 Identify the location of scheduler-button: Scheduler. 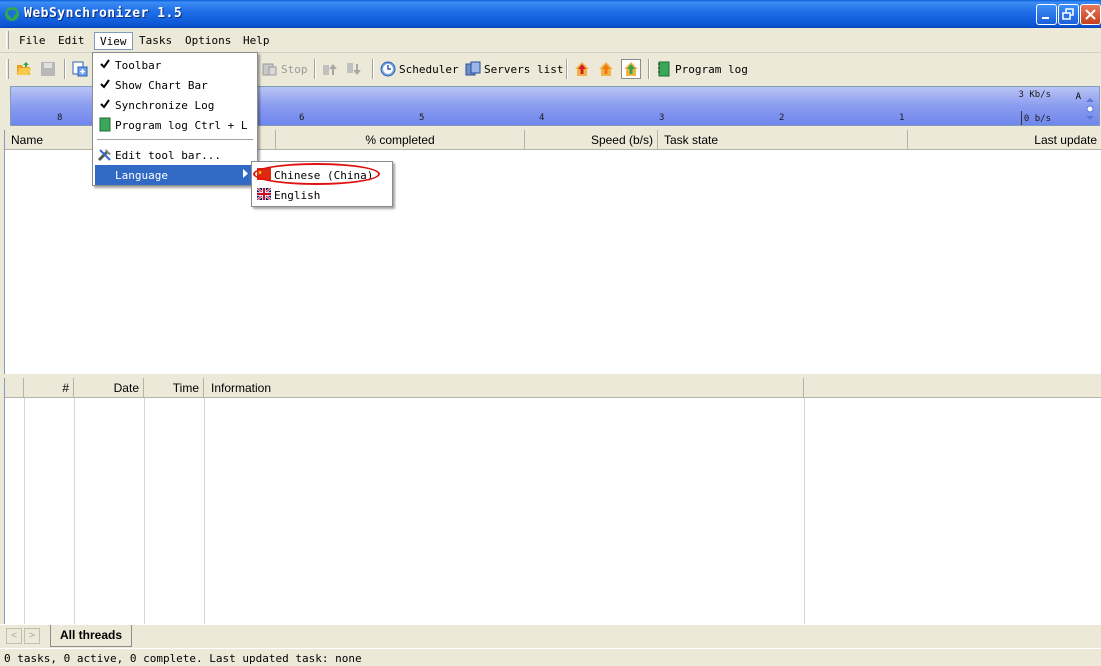
(419, 69).